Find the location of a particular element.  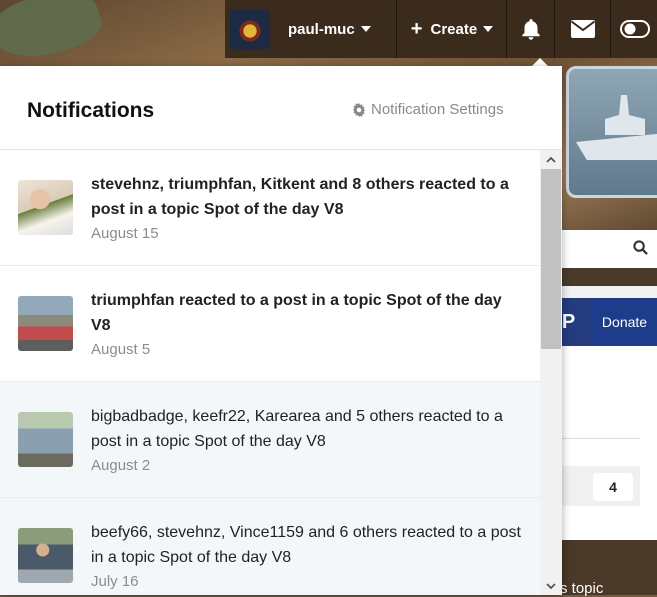

create-label: Create is located at coordinates (454, 29).